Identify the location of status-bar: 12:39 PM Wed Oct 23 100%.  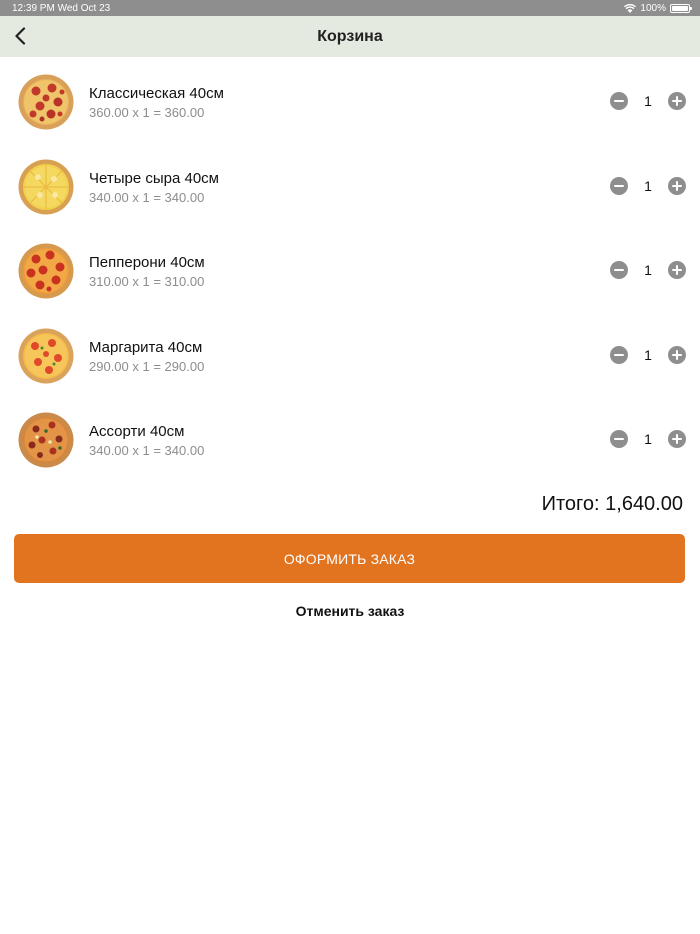
(350, 8).